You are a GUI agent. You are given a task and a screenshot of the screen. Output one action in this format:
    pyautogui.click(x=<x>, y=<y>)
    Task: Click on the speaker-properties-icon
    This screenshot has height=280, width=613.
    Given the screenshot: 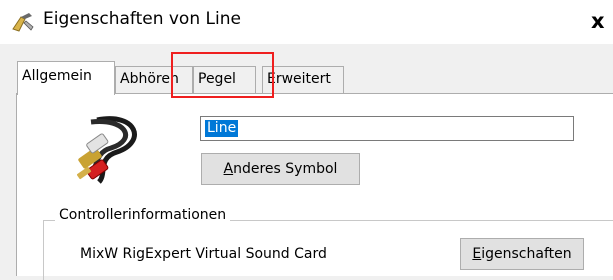 What is the action you would take?
    pyautogui.click(x=23, y=22)
    